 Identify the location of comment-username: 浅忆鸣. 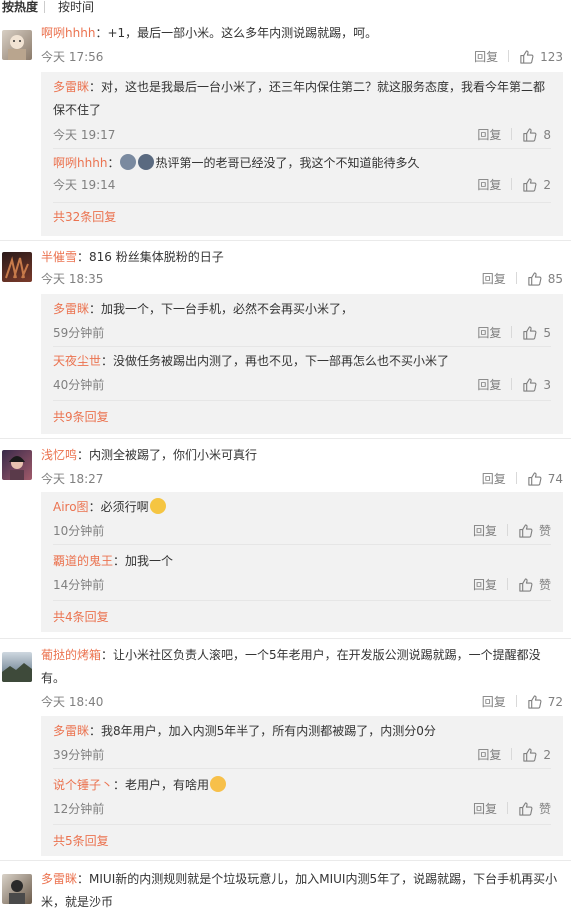
(59, 455).